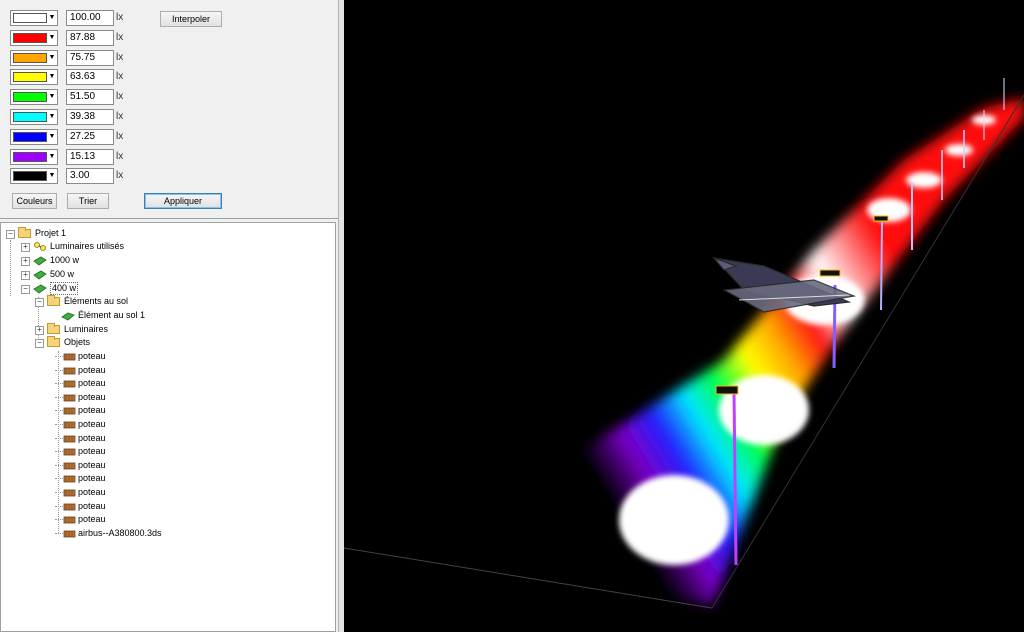 This screenshot has height=632, width=1024. I want to click on threshold-input: 3.00, so click(90, 176).